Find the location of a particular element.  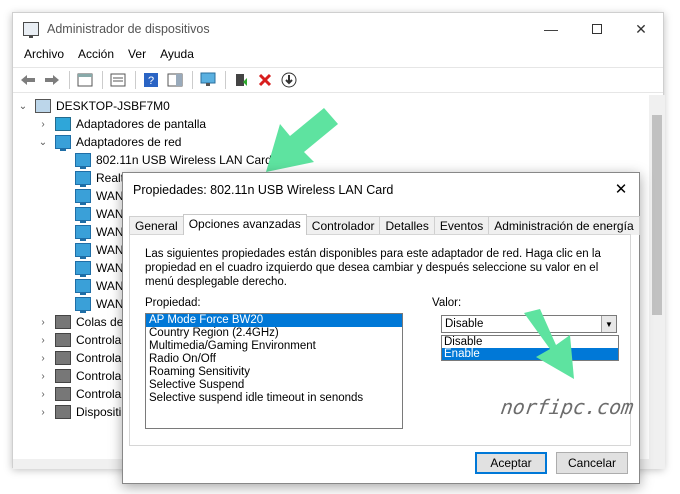

list-item: Selective Suspend is located at coordinates (274, 385).